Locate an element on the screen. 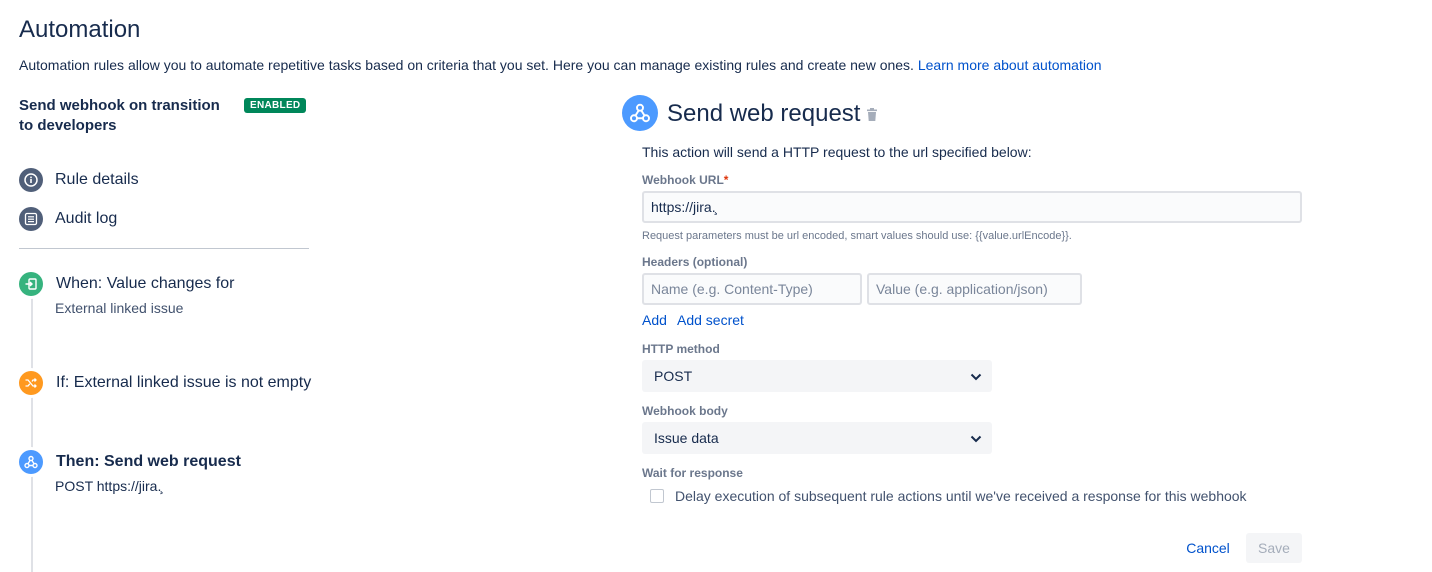 The image size is (1432, 572). step-subtitle: External linked issue is located at coordinates (119, 308).